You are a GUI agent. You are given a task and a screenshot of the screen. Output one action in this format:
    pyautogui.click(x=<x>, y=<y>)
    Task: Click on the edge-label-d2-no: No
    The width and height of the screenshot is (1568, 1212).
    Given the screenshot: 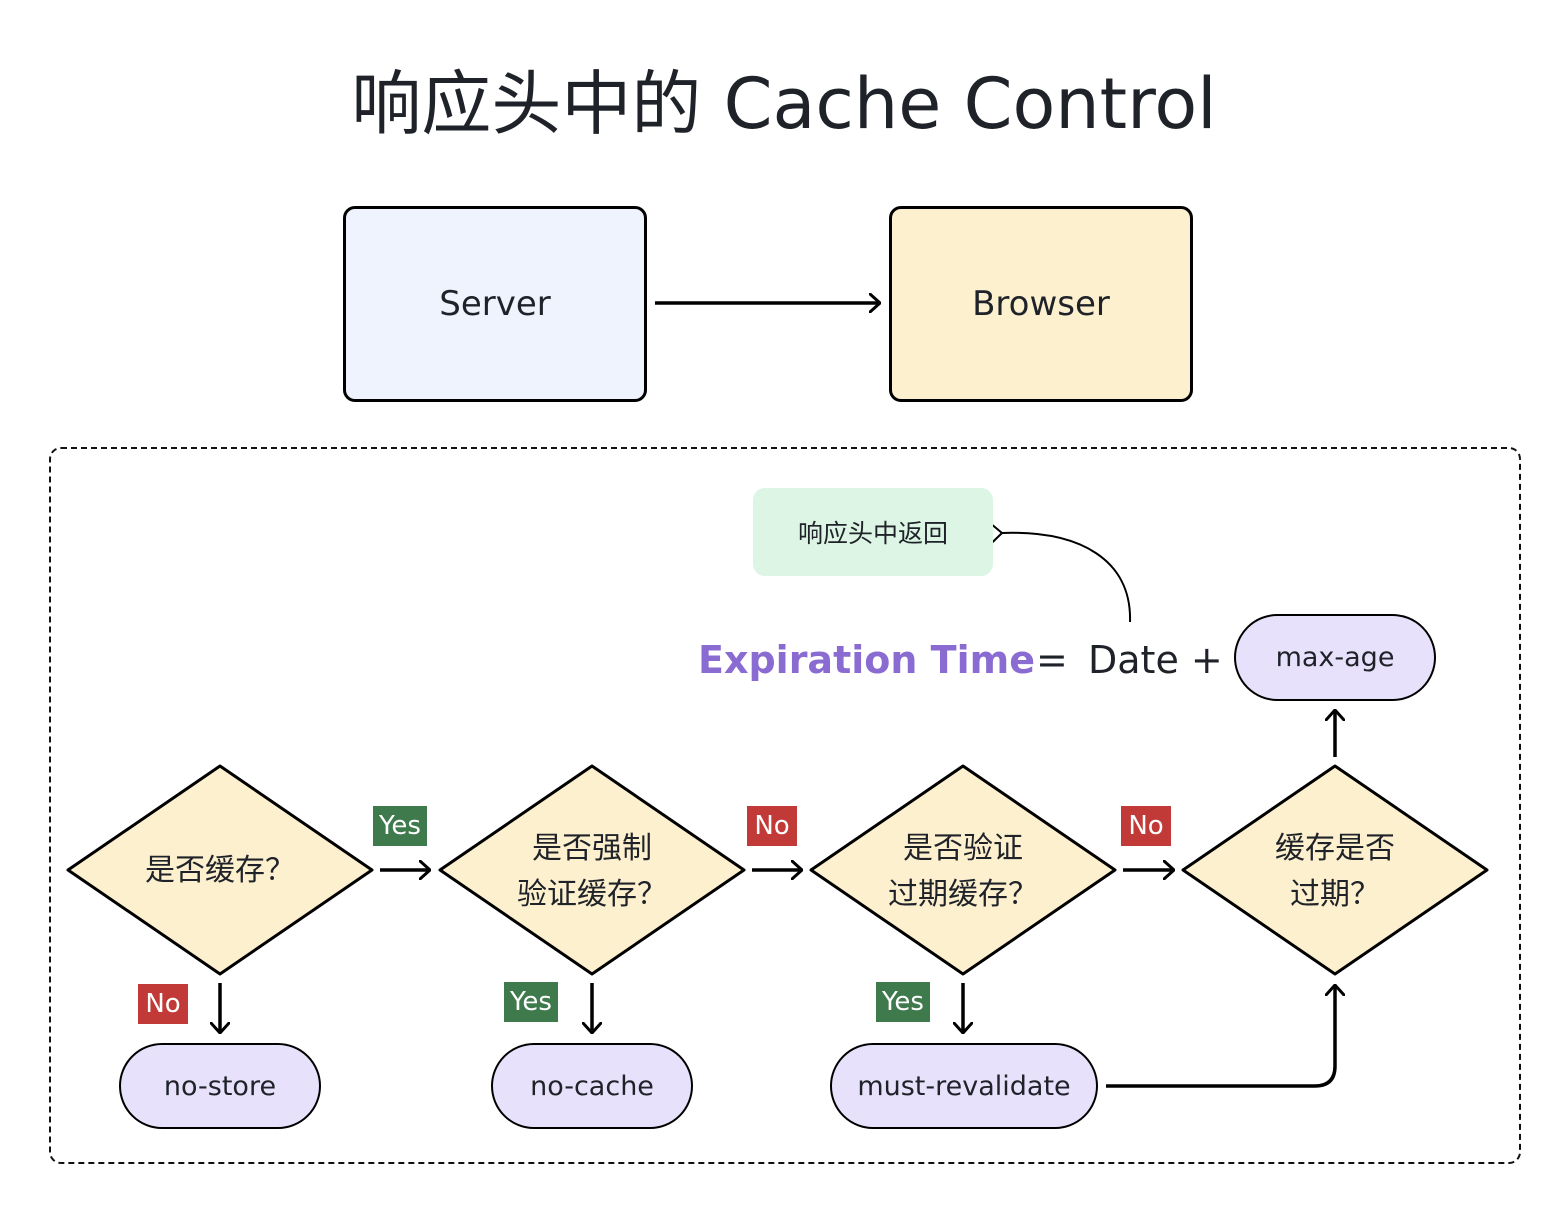 What is the action you would take?
    pyautogui.click(x=772, y=826)
    